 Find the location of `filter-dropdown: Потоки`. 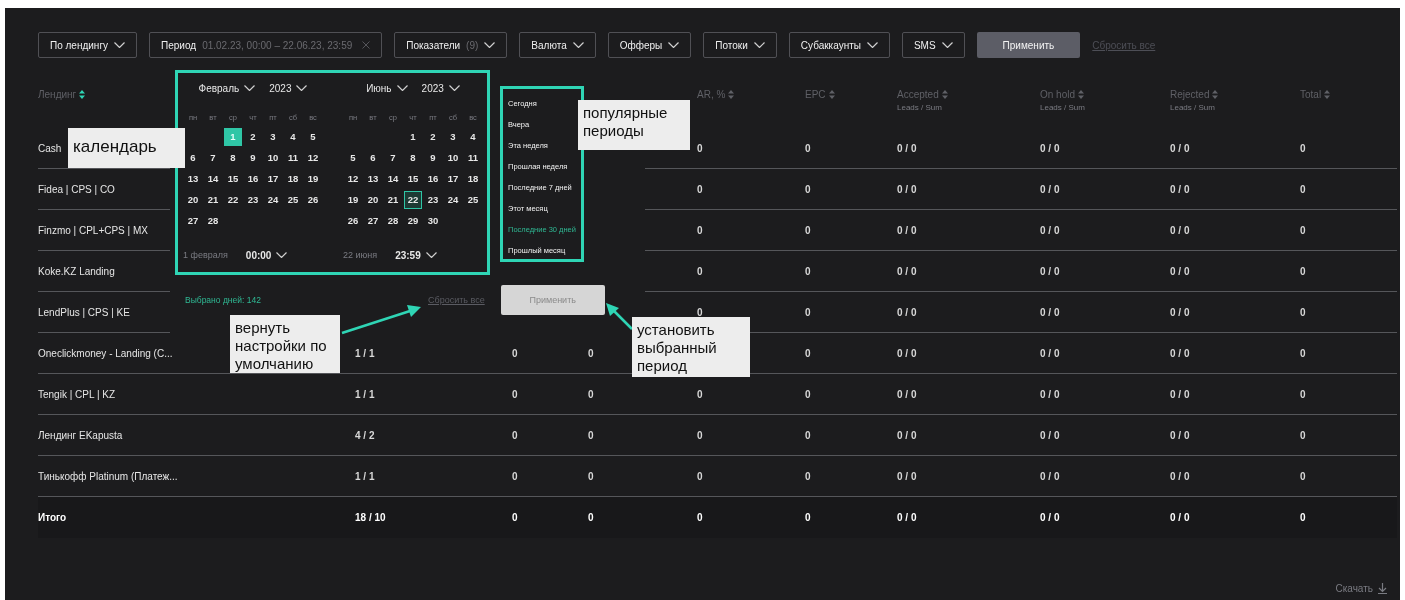

filter-dropdown: Потоки is located at coordinates (740, 45).